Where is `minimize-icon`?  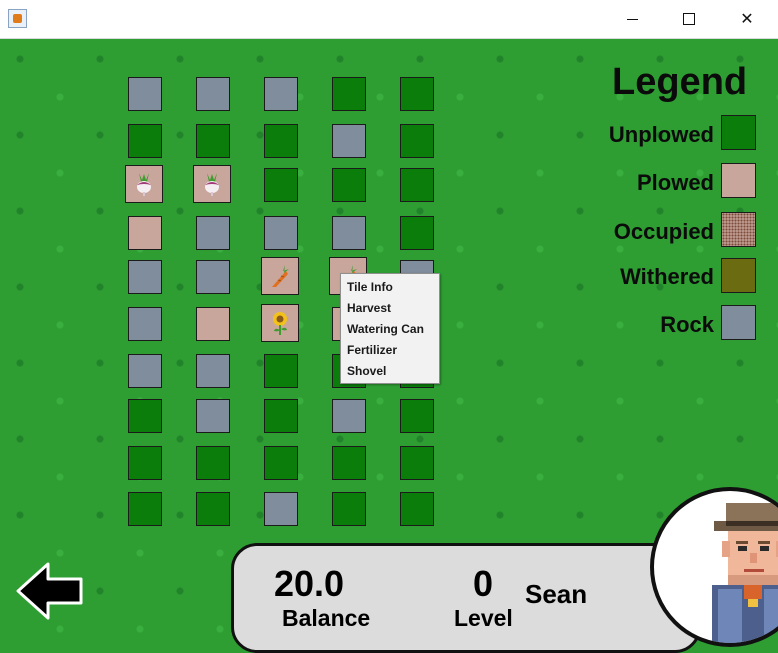
minimize-icon is located at coordinates (632, 19).